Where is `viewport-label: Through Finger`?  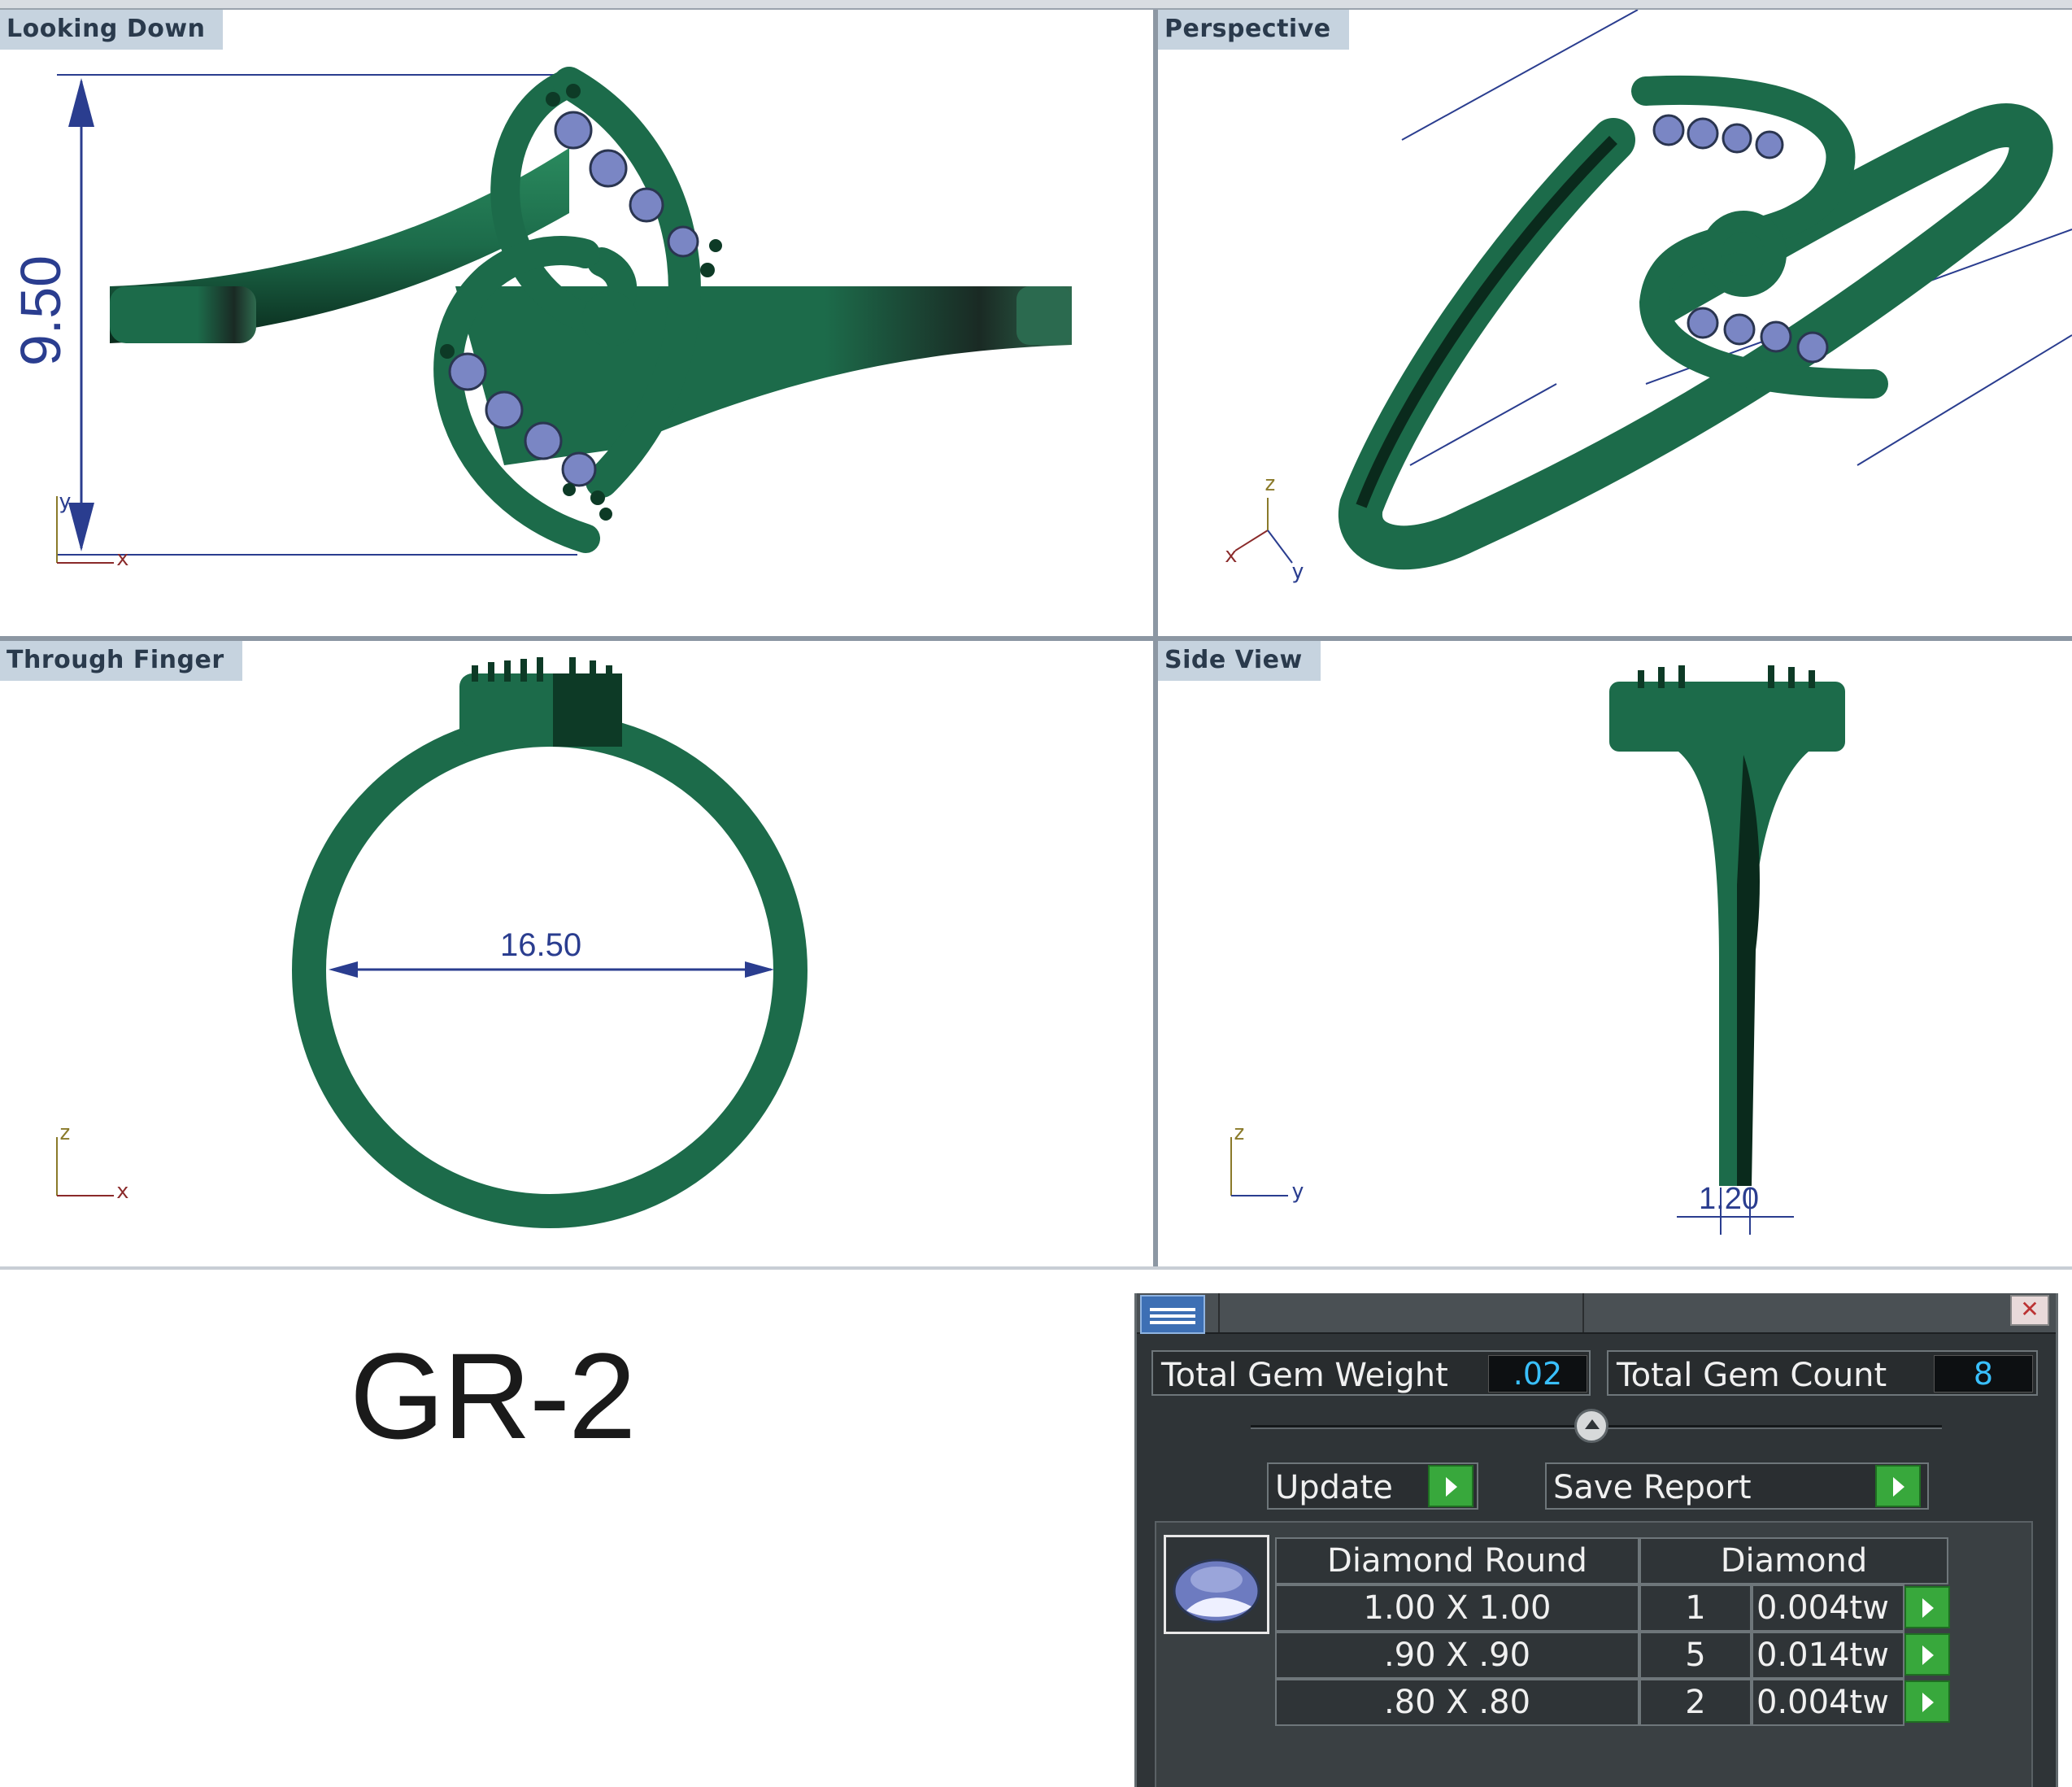
viewport-label: Through Finger is located at coordinates (121, 661).